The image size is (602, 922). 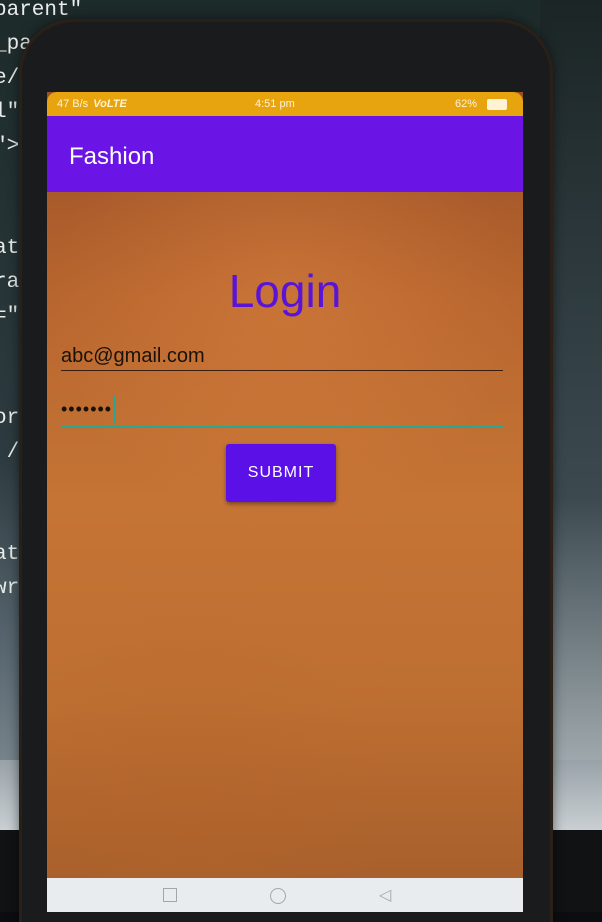 I want to click on signal-indicator: 47 B/s VoLTE, so click(x=92, y=104).